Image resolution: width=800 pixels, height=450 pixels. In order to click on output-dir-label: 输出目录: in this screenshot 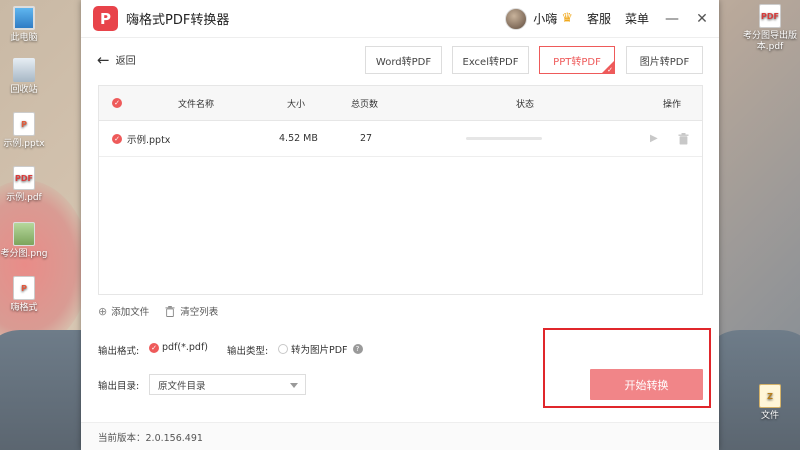, I will do `click(119, 386)`.